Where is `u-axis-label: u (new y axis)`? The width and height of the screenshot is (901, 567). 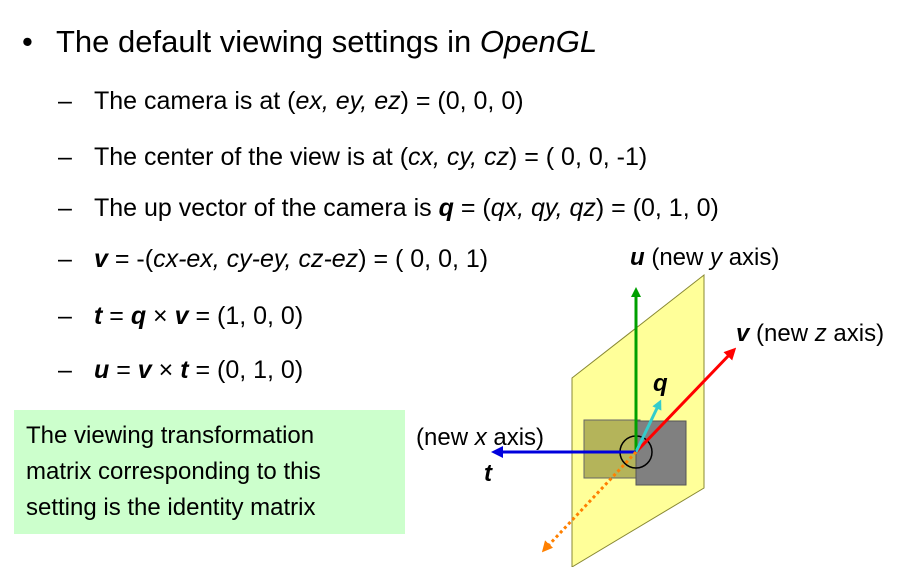 u-axis-label: u (new y axis) is located at coordinates (705, 257).